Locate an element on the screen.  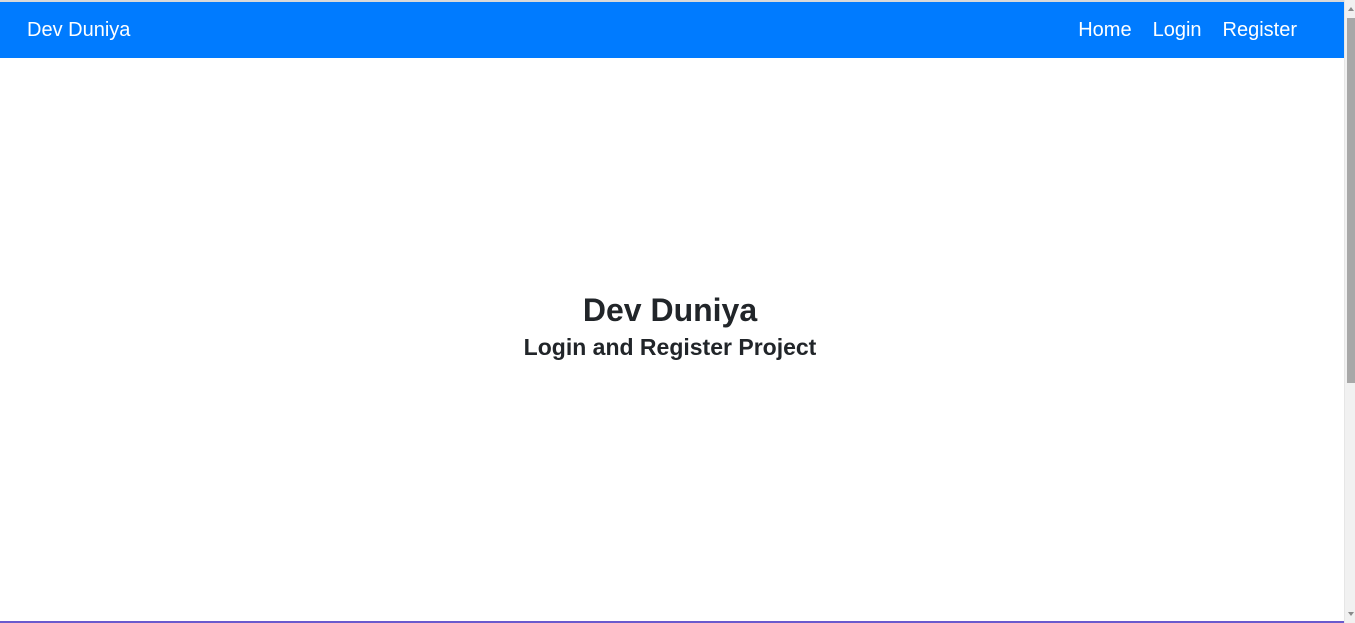
scrollbar-thumb is located at coordinates (1351, 200).